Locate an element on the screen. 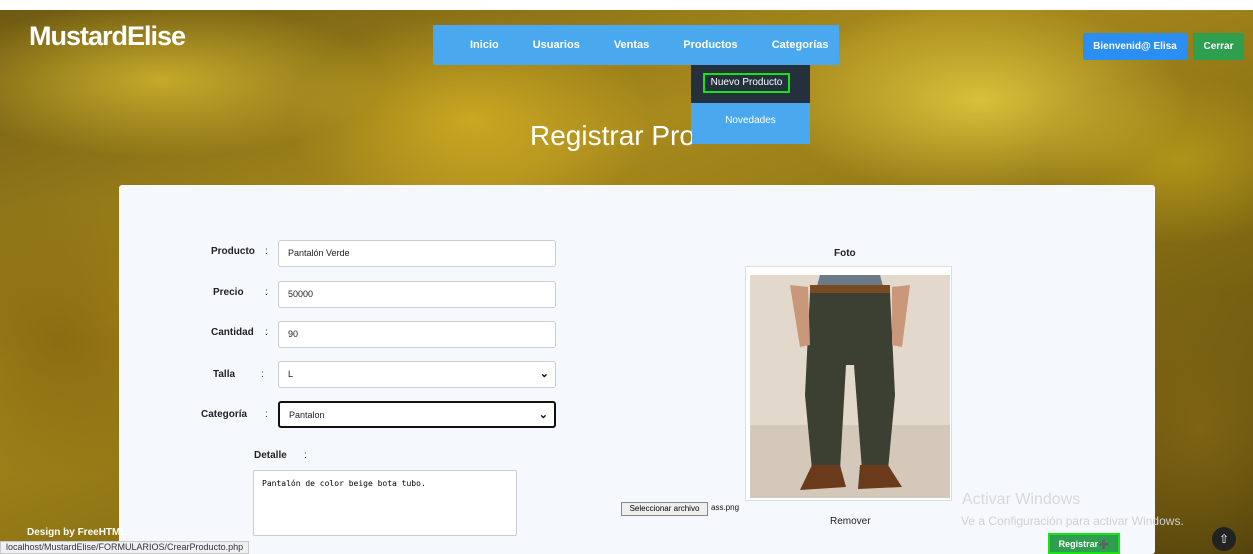 Image resolution: width=1253 pixels, height=554 pixels. nav-productos: Productos is located at coordinates (710, 45).